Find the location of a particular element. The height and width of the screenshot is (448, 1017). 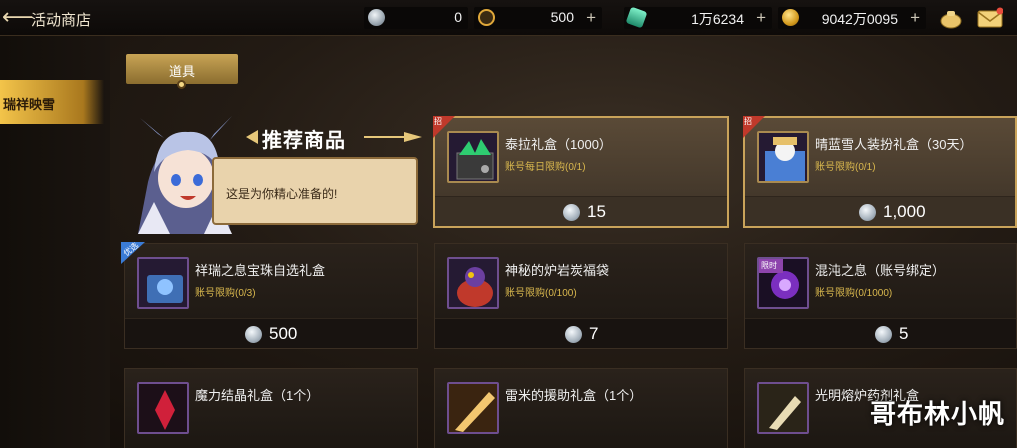

item-limit: 账号限购(0/1) is located at coordinates (845, 167).